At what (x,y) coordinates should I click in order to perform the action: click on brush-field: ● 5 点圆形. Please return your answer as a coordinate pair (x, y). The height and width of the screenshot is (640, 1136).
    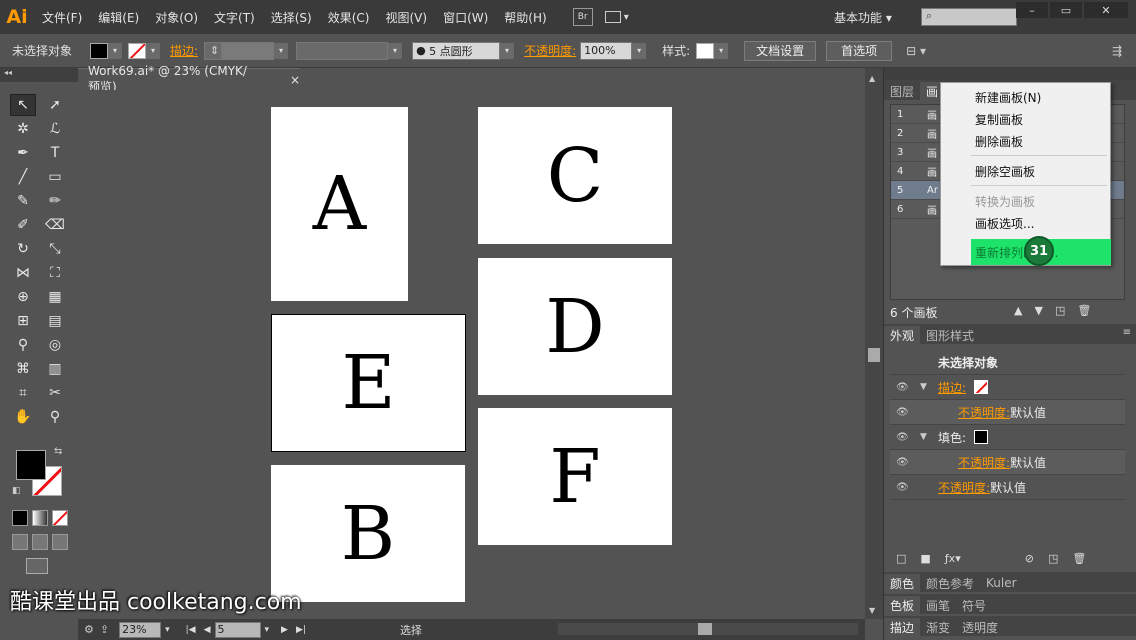
    Looking at the image, I should click on (456, 50).